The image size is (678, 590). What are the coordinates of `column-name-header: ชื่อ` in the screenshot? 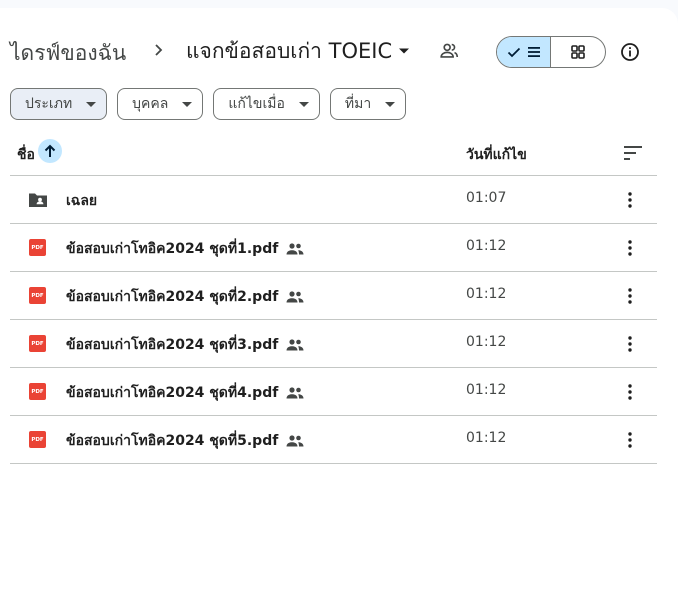 It's located at (26, 155).